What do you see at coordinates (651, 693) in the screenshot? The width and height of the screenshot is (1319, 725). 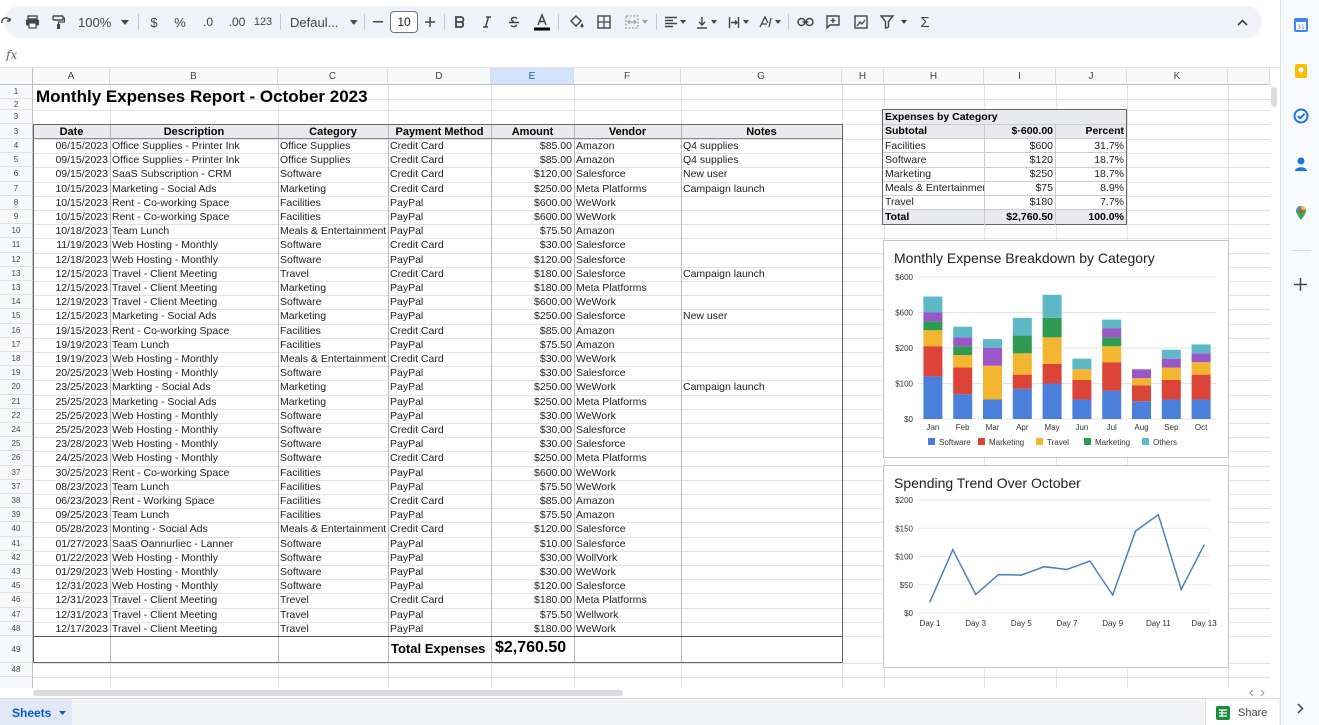 I see `horizontal-scrollbar` at bounding box center [651, 693].